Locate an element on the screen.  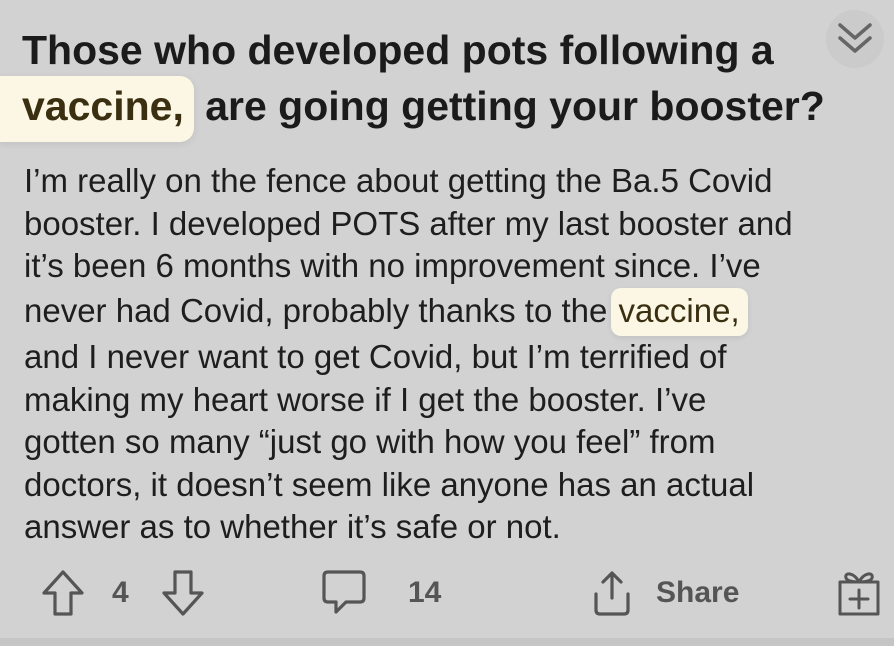
comment-bubble-icon is located at coordinates (344, 592).